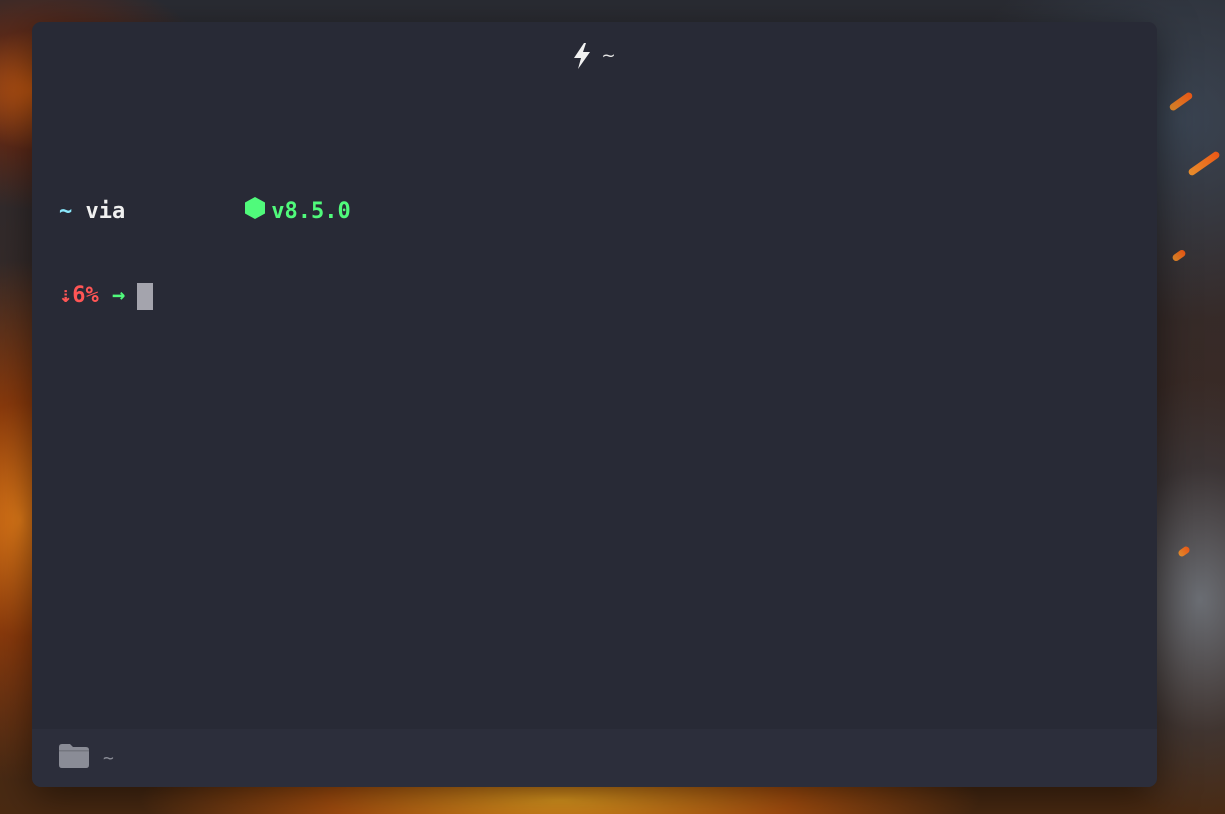 The height and width of the screenshot is (814, 1225). What do you see at coordinates (205, 211) in the screenshot?
I see `prompt-line-1: ~ via v8.5.0` at bounding box center [205, 211].